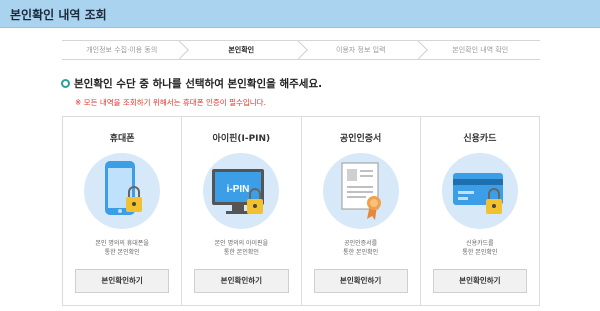 This screenshot has height=311, width=600. Describe the element at coordinates (361, 243) in the screenshot. I see `desc-line: 공인인증서를` at that location.